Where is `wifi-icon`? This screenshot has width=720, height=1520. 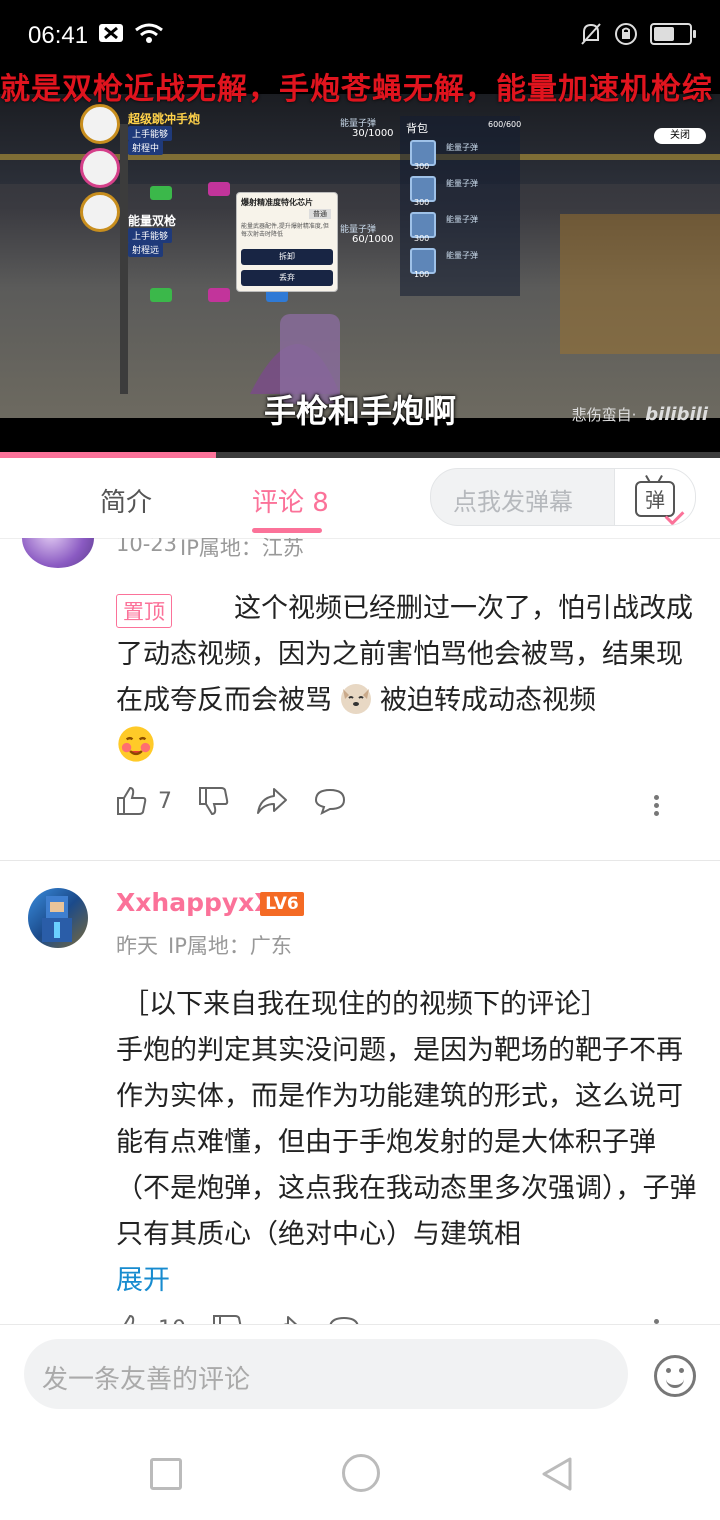
wifi-icon is located at coordinates (149, 33).